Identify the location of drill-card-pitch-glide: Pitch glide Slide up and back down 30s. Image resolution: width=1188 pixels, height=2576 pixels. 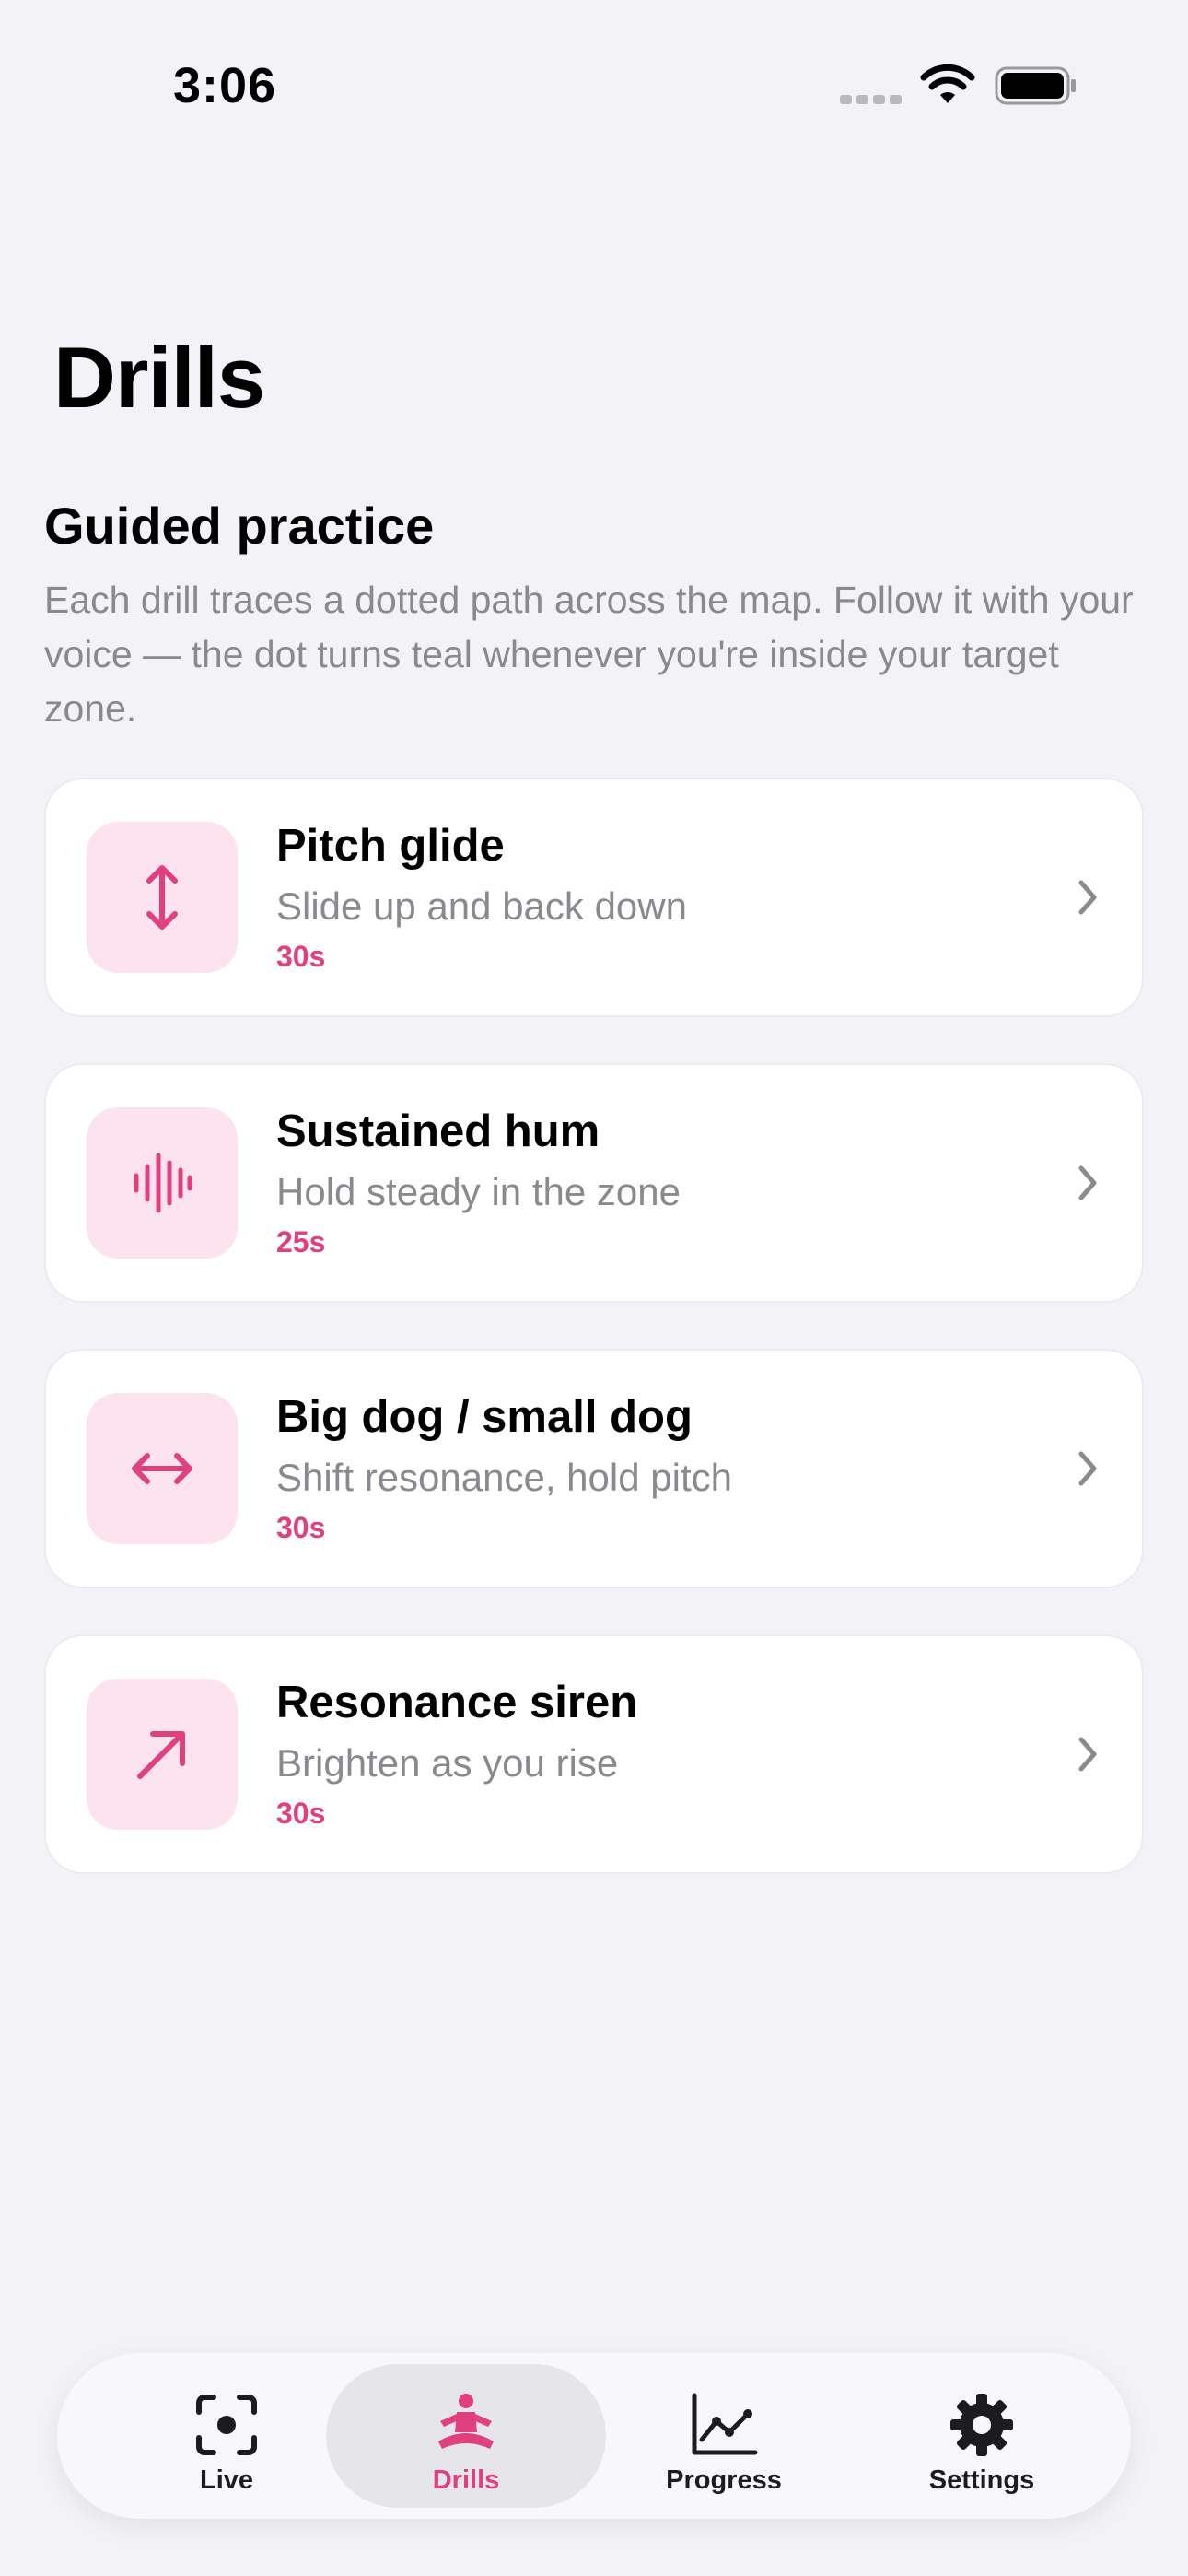
(594, 897).